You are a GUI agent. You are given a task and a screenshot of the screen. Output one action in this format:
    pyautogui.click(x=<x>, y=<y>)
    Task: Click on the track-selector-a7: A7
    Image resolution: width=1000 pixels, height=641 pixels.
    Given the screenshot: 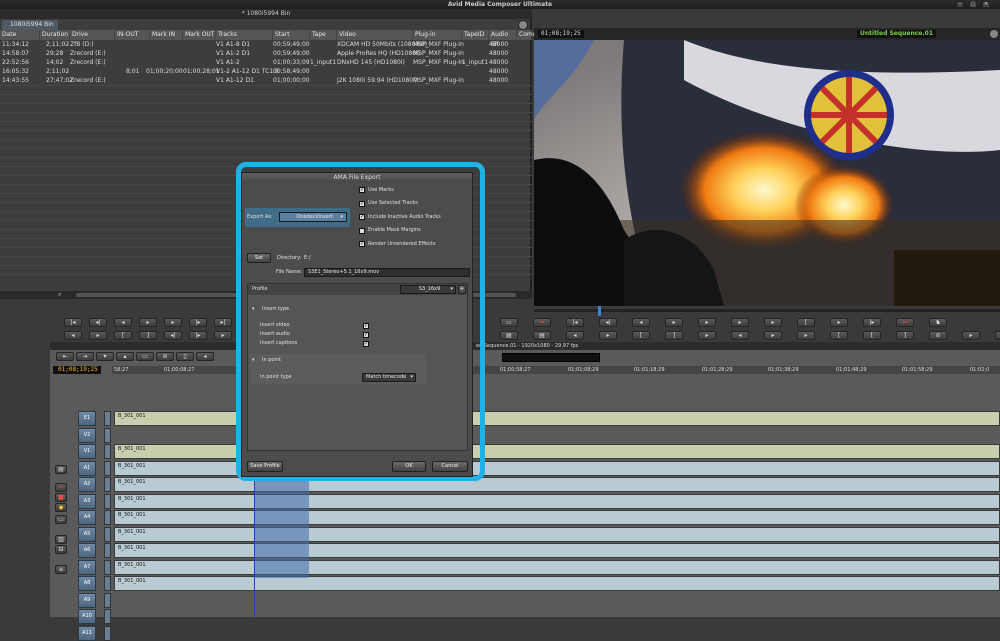 What is the action you would take?
    pyautogui.click(x=87, y=567)
    